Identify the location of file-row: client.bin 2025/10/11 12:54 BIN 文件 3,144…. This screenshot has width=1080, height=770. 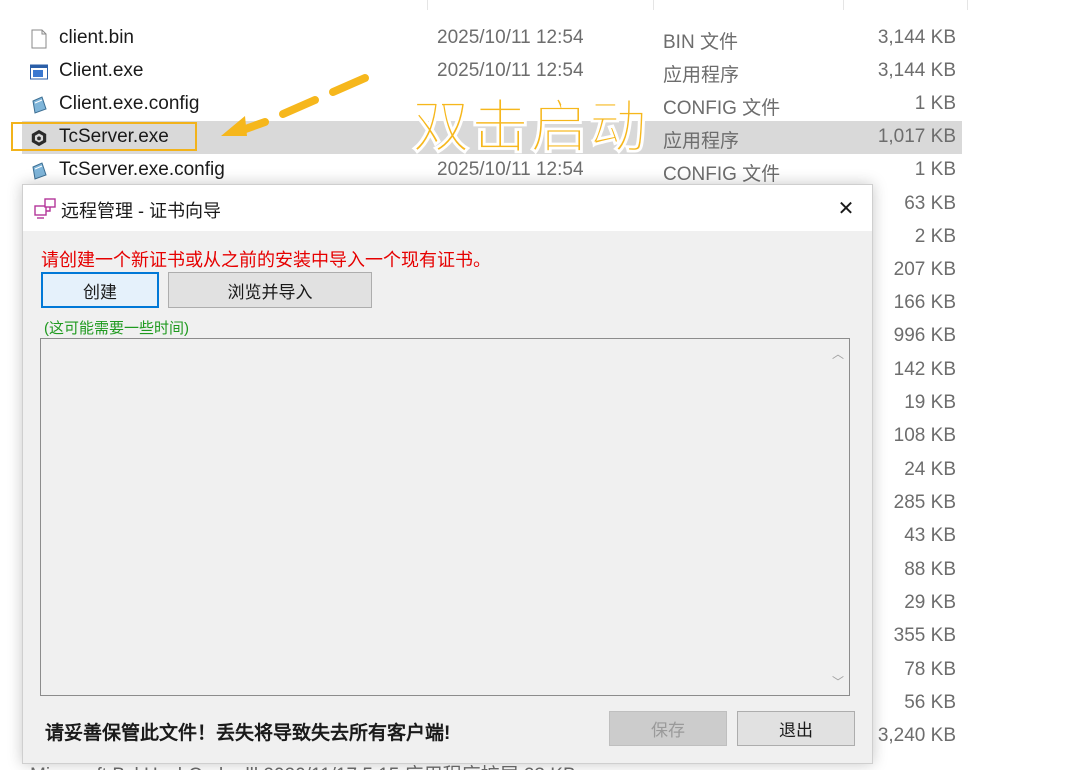
(492, 38).